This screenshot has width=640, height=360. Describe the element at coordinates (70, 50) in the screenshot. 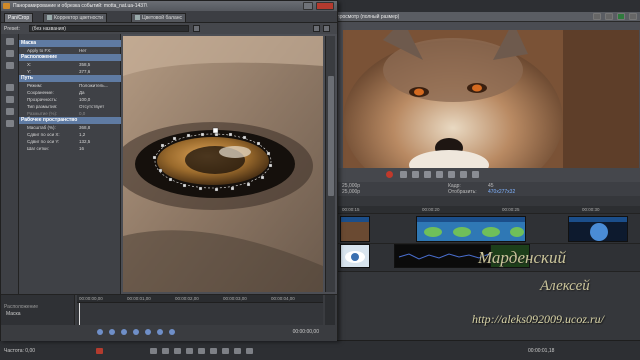

I see `prop-row: Apply to FX: Нет` at that location.